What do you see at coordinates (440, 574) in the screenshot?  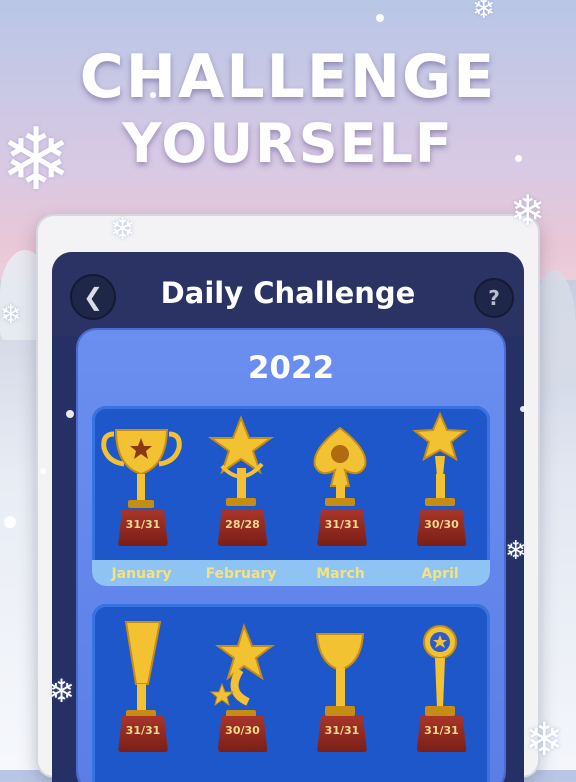 I see `month-label: April` at bounding box center [440, 574].